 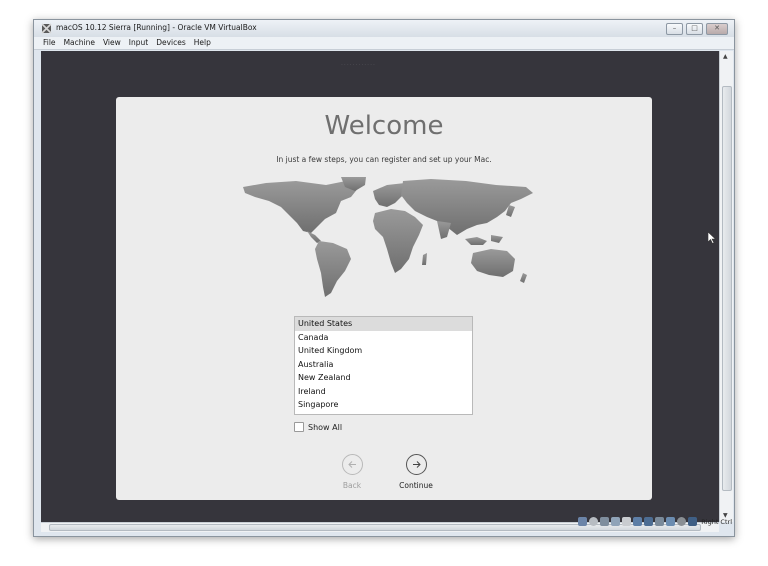 What do you see at coordinates (383, 324) in the screenshot?
I see `country-item-united-states: United States` at bounding box center [383, 324].